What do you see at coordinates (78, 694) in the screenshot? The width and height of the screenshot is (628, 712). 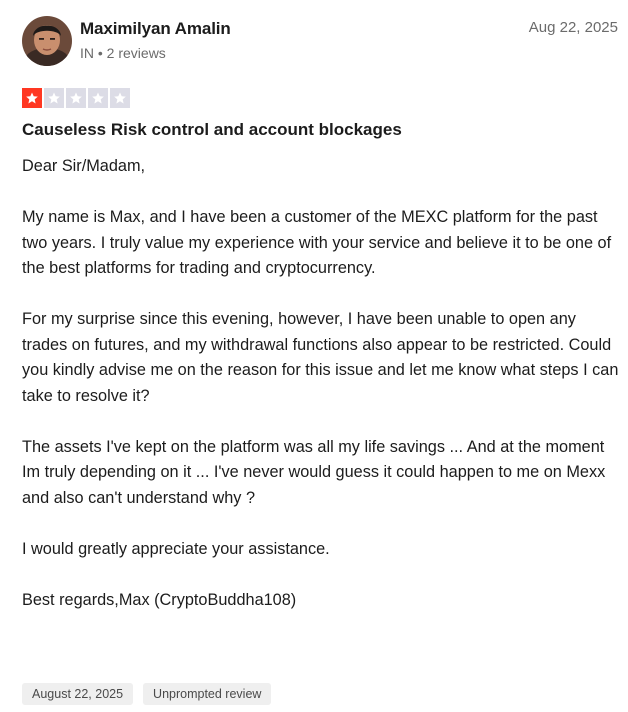 I see `experience-date-tag: August 22, 2025` at bounding box center [78, 694].